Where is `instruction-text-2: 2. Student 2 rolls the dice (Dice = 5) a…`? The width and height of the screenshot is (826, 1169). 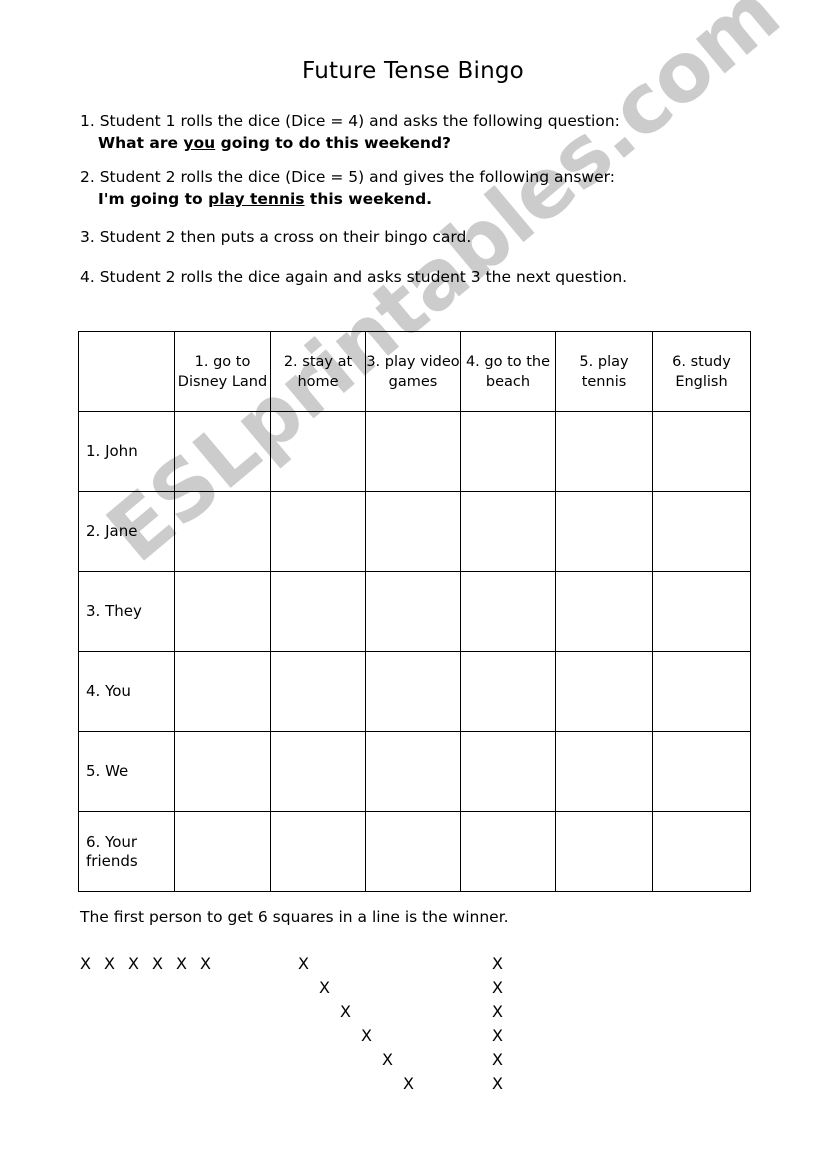 instruction-text-2: 2. Student 2 rolls the dice (Dice = 5) a… is located at coordinates (347, 177).